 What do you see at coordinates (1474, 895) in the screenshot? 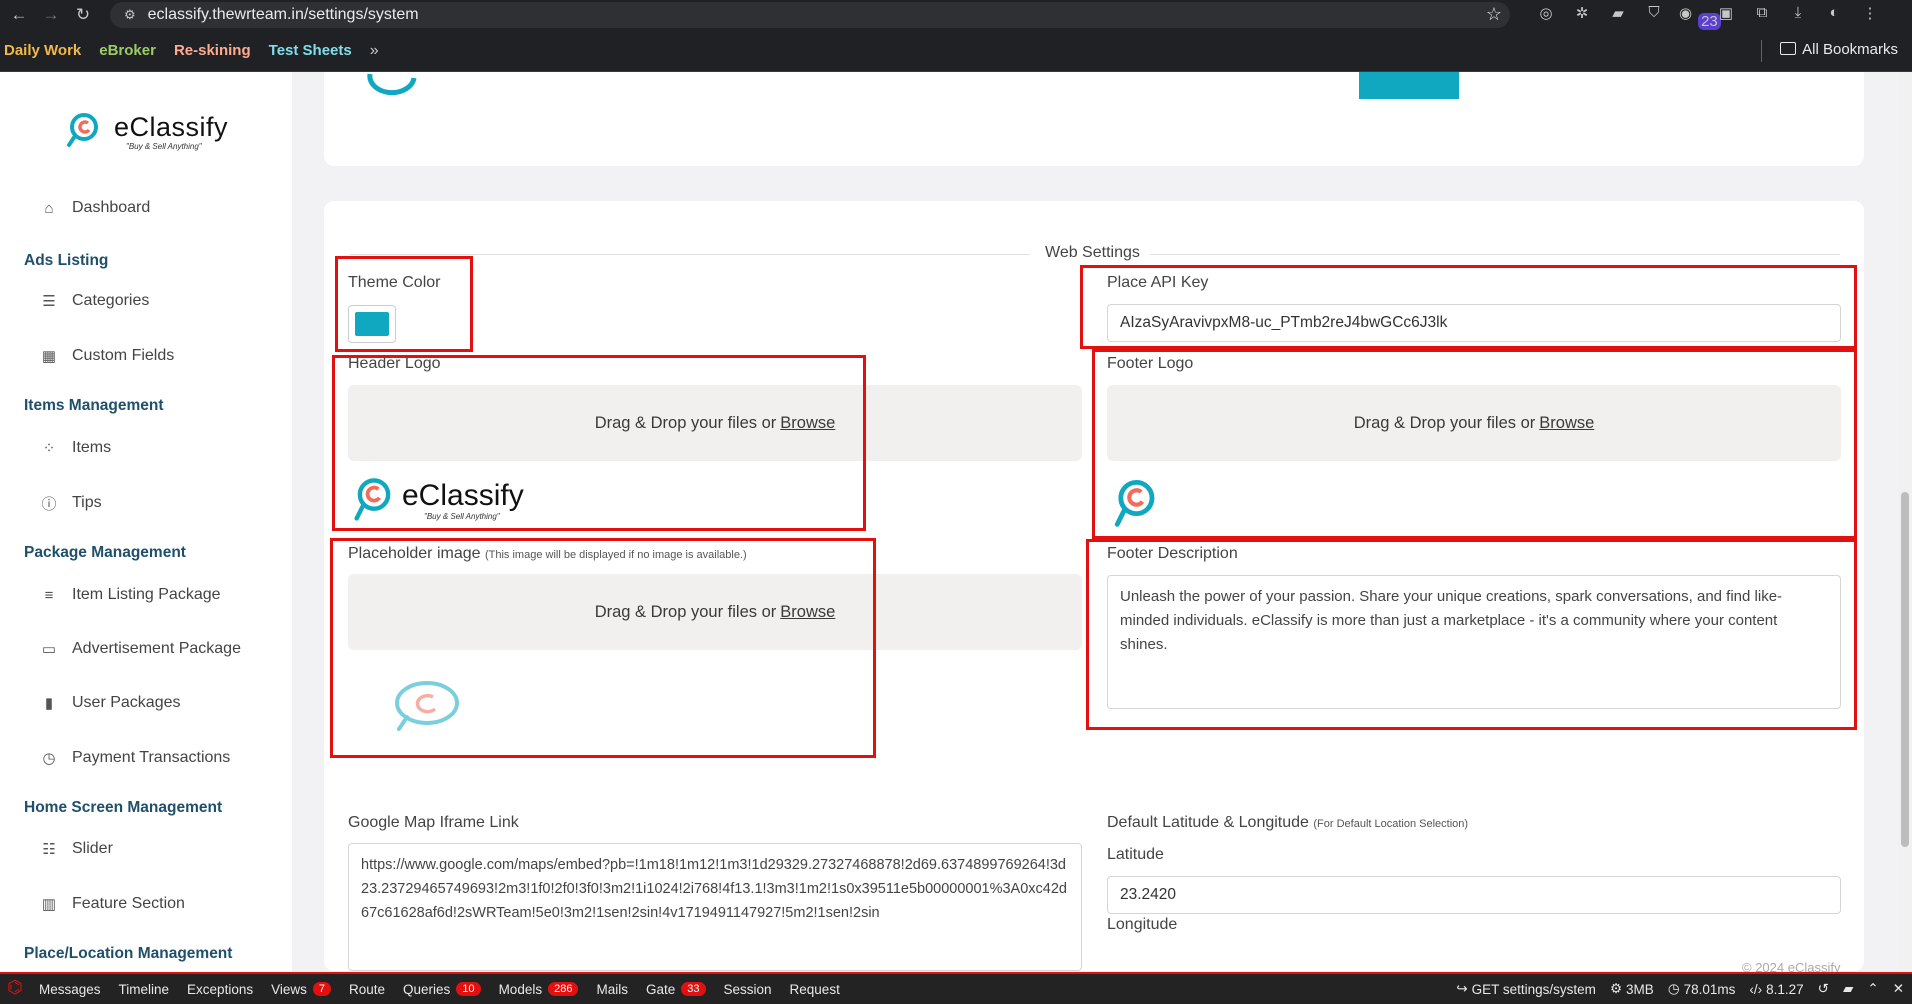
I see `latitude-input: 23.2420` at bounding box center [1474, 895].